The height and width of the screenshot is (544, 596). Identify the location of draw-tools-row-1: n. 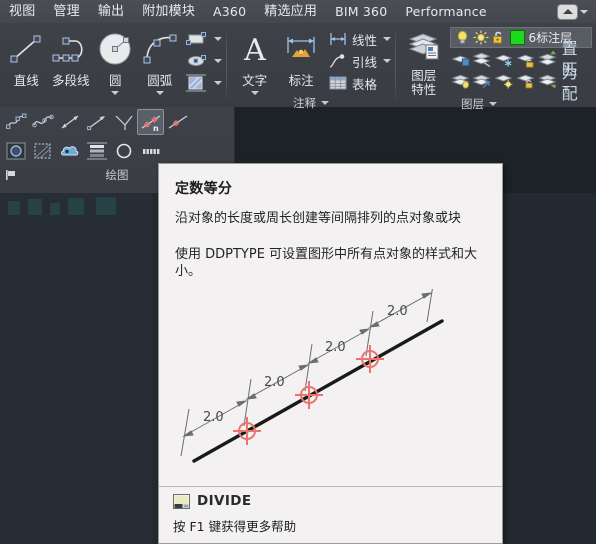
(117, 121).